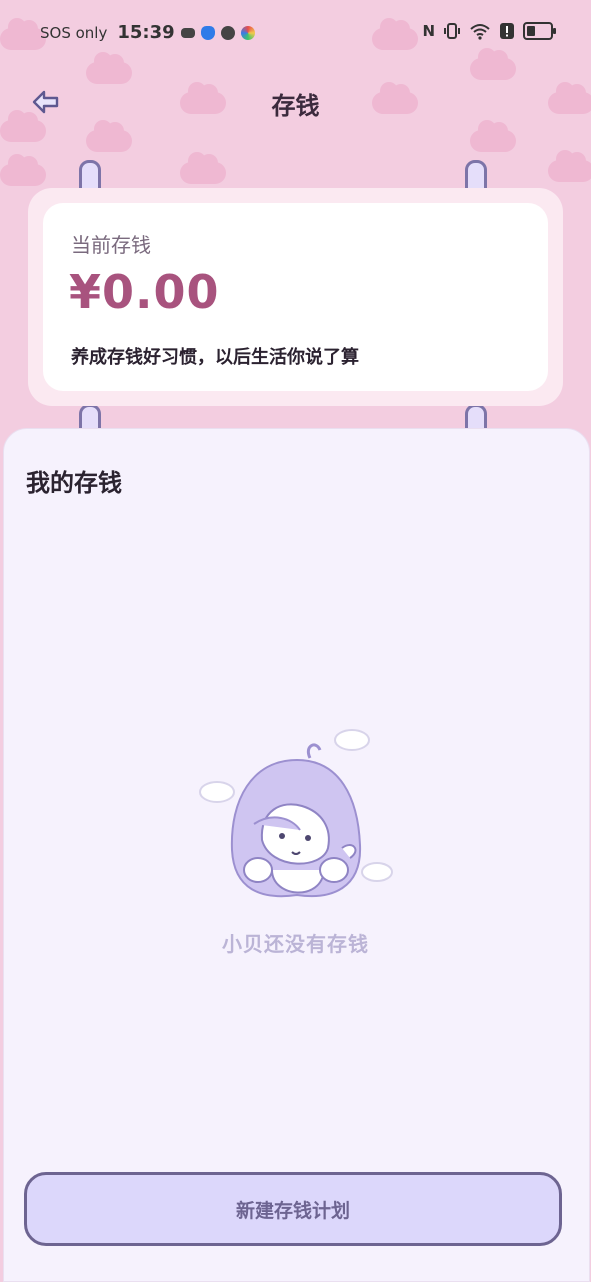 This screenshot has height=1282, width=591. I want to click on security-icon, so click(227, 32).